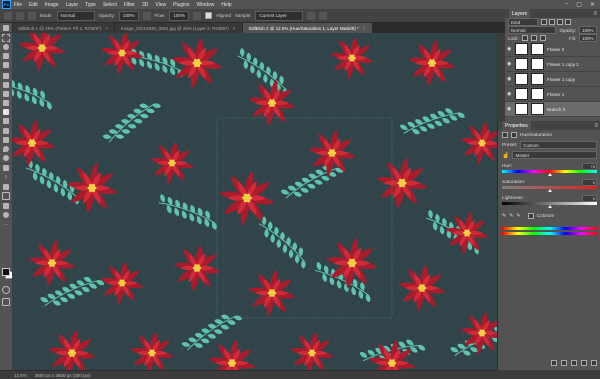 This screenshot has height=379, width=600. What do you see at coordinates (33, 5) in the screenshot?
I see `menu-edit: Edit` at bounding box center [33, 5].